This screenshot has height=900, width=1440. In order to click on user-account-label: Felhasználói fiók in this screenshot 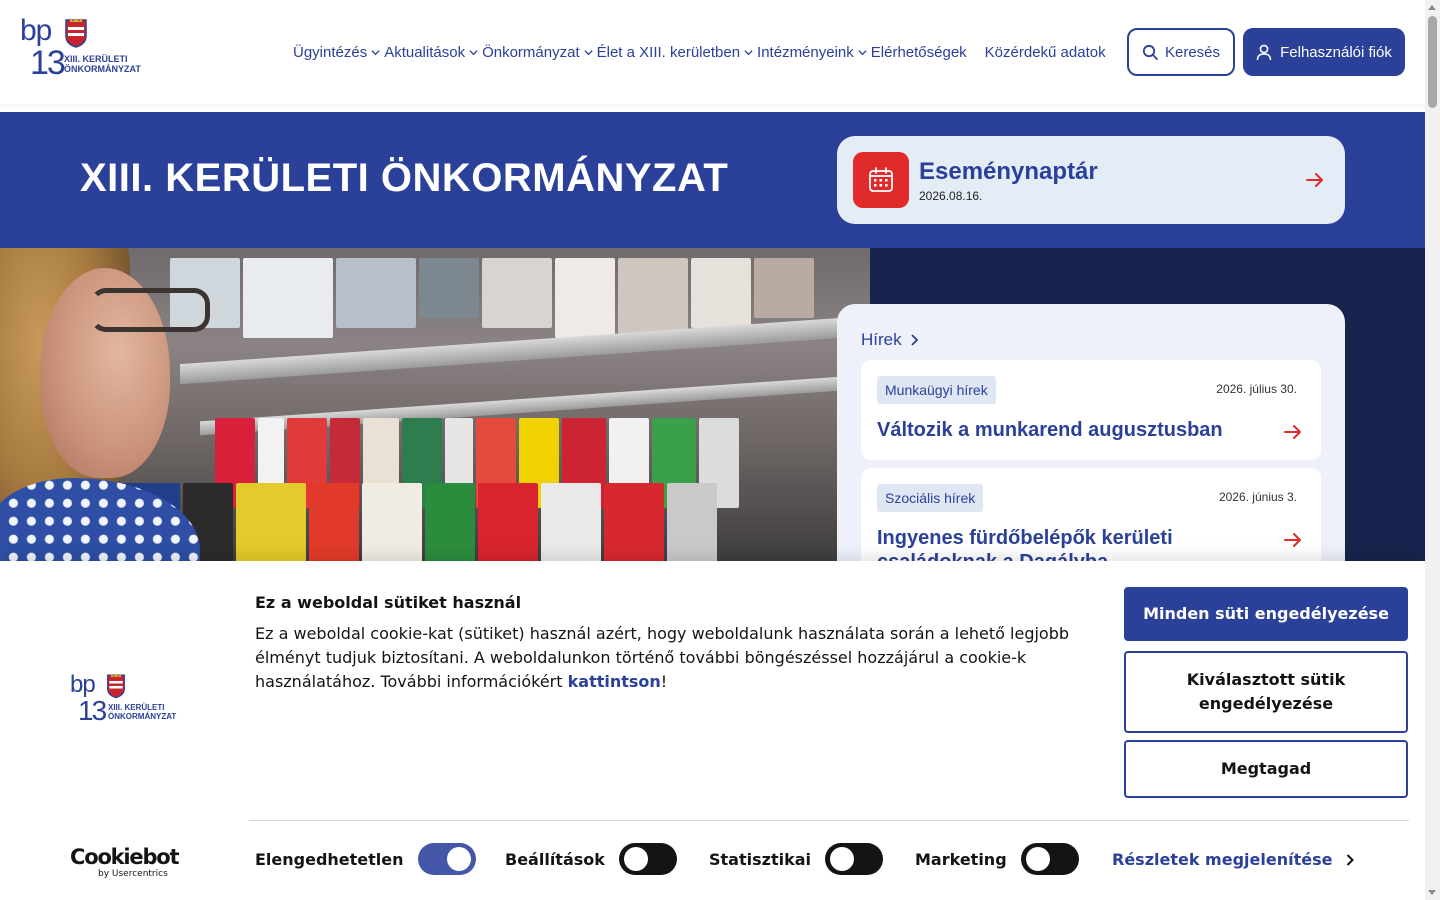, I will do `click(1336, 52)`.